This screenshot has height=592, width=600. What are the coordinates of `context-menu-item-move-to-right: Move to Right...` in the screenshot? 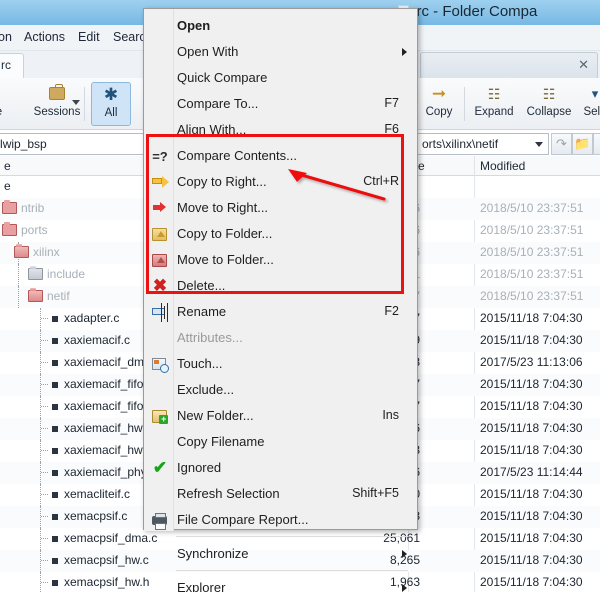 It's located at (281, 208).